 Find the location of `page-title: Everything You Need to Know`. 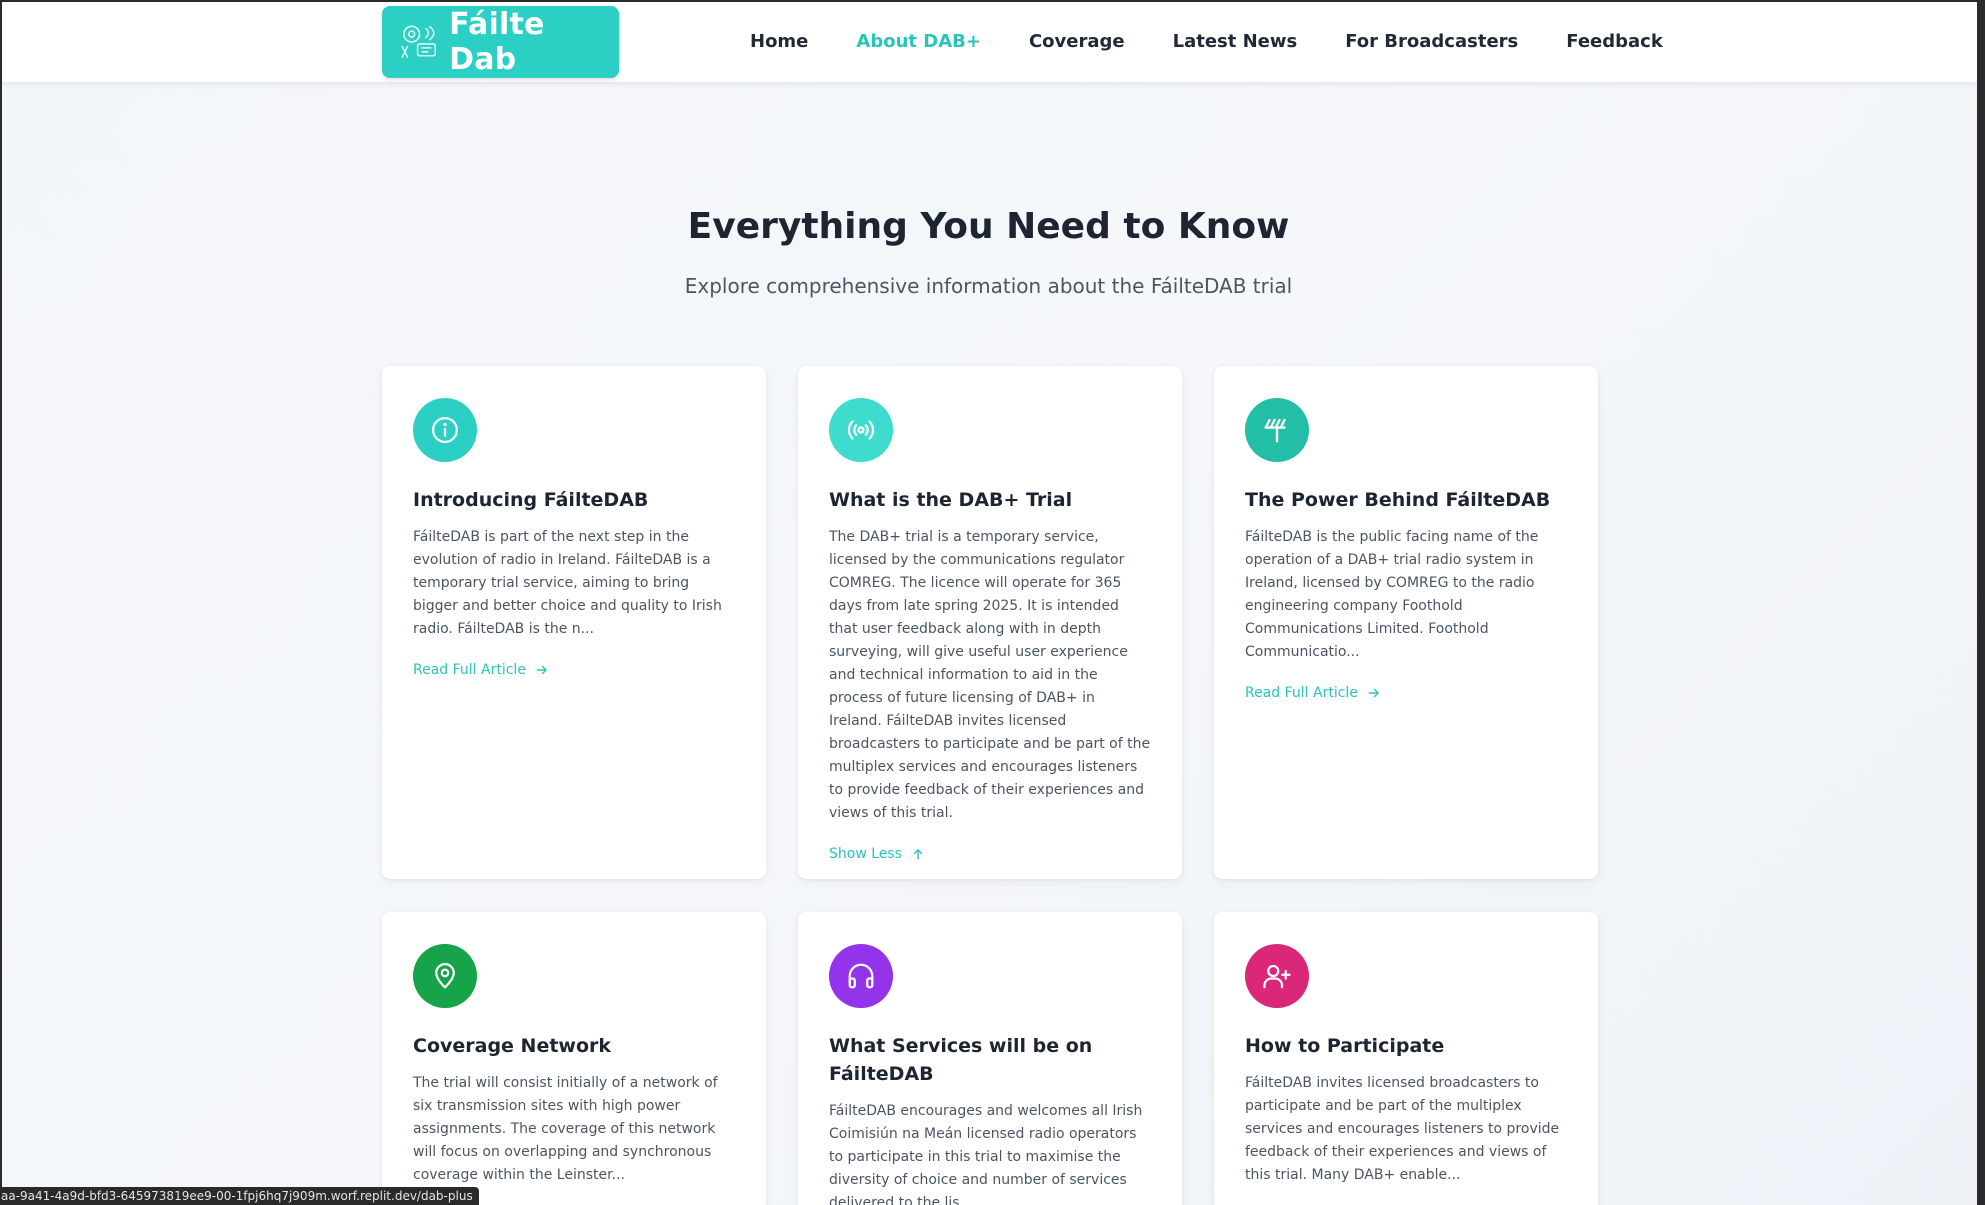

page-title: Everything You Need to Know is located at coordinates (988, 226).